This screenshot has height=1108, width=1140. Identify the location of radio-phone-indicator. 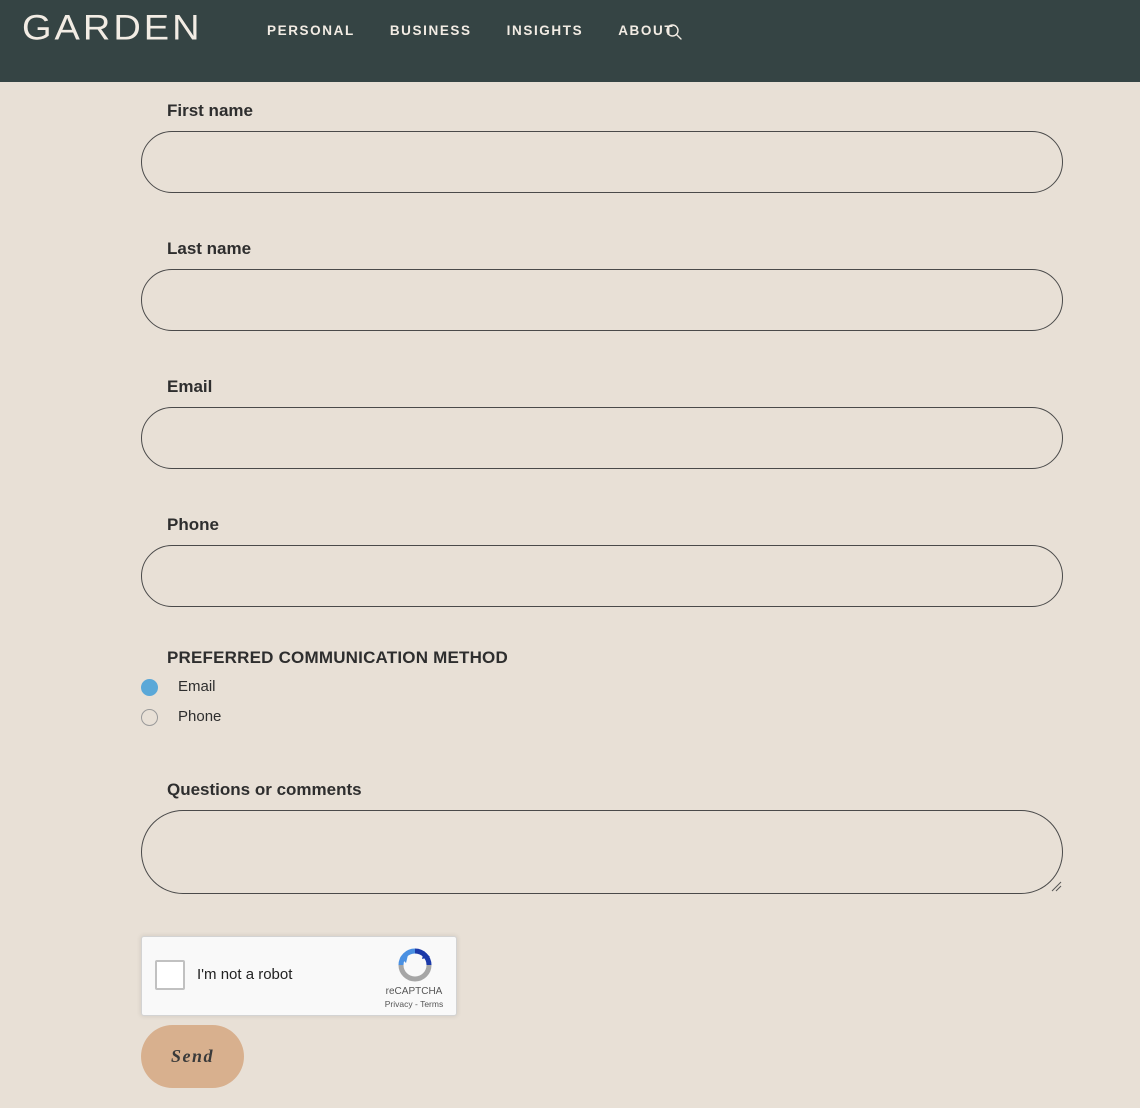
(149, 717).